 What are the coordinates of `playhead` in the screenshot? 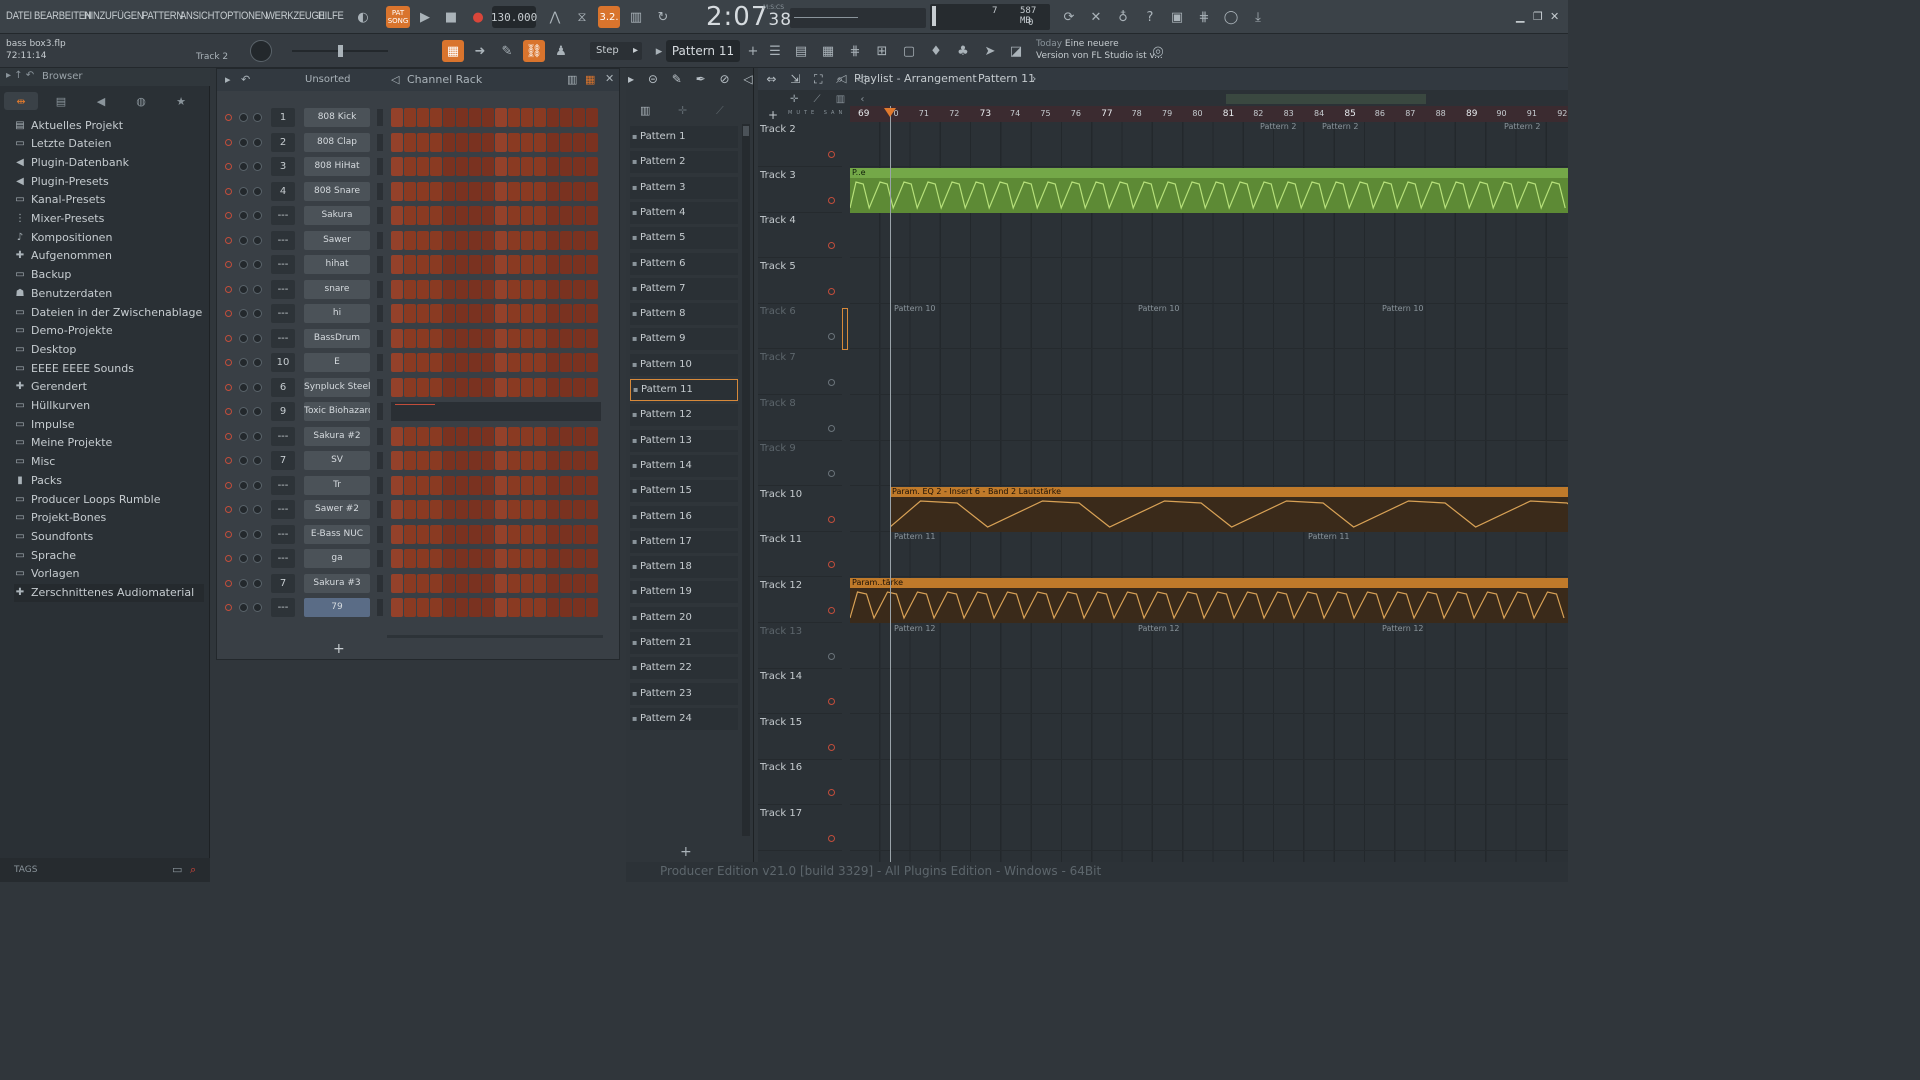 It's located at (890, 484).